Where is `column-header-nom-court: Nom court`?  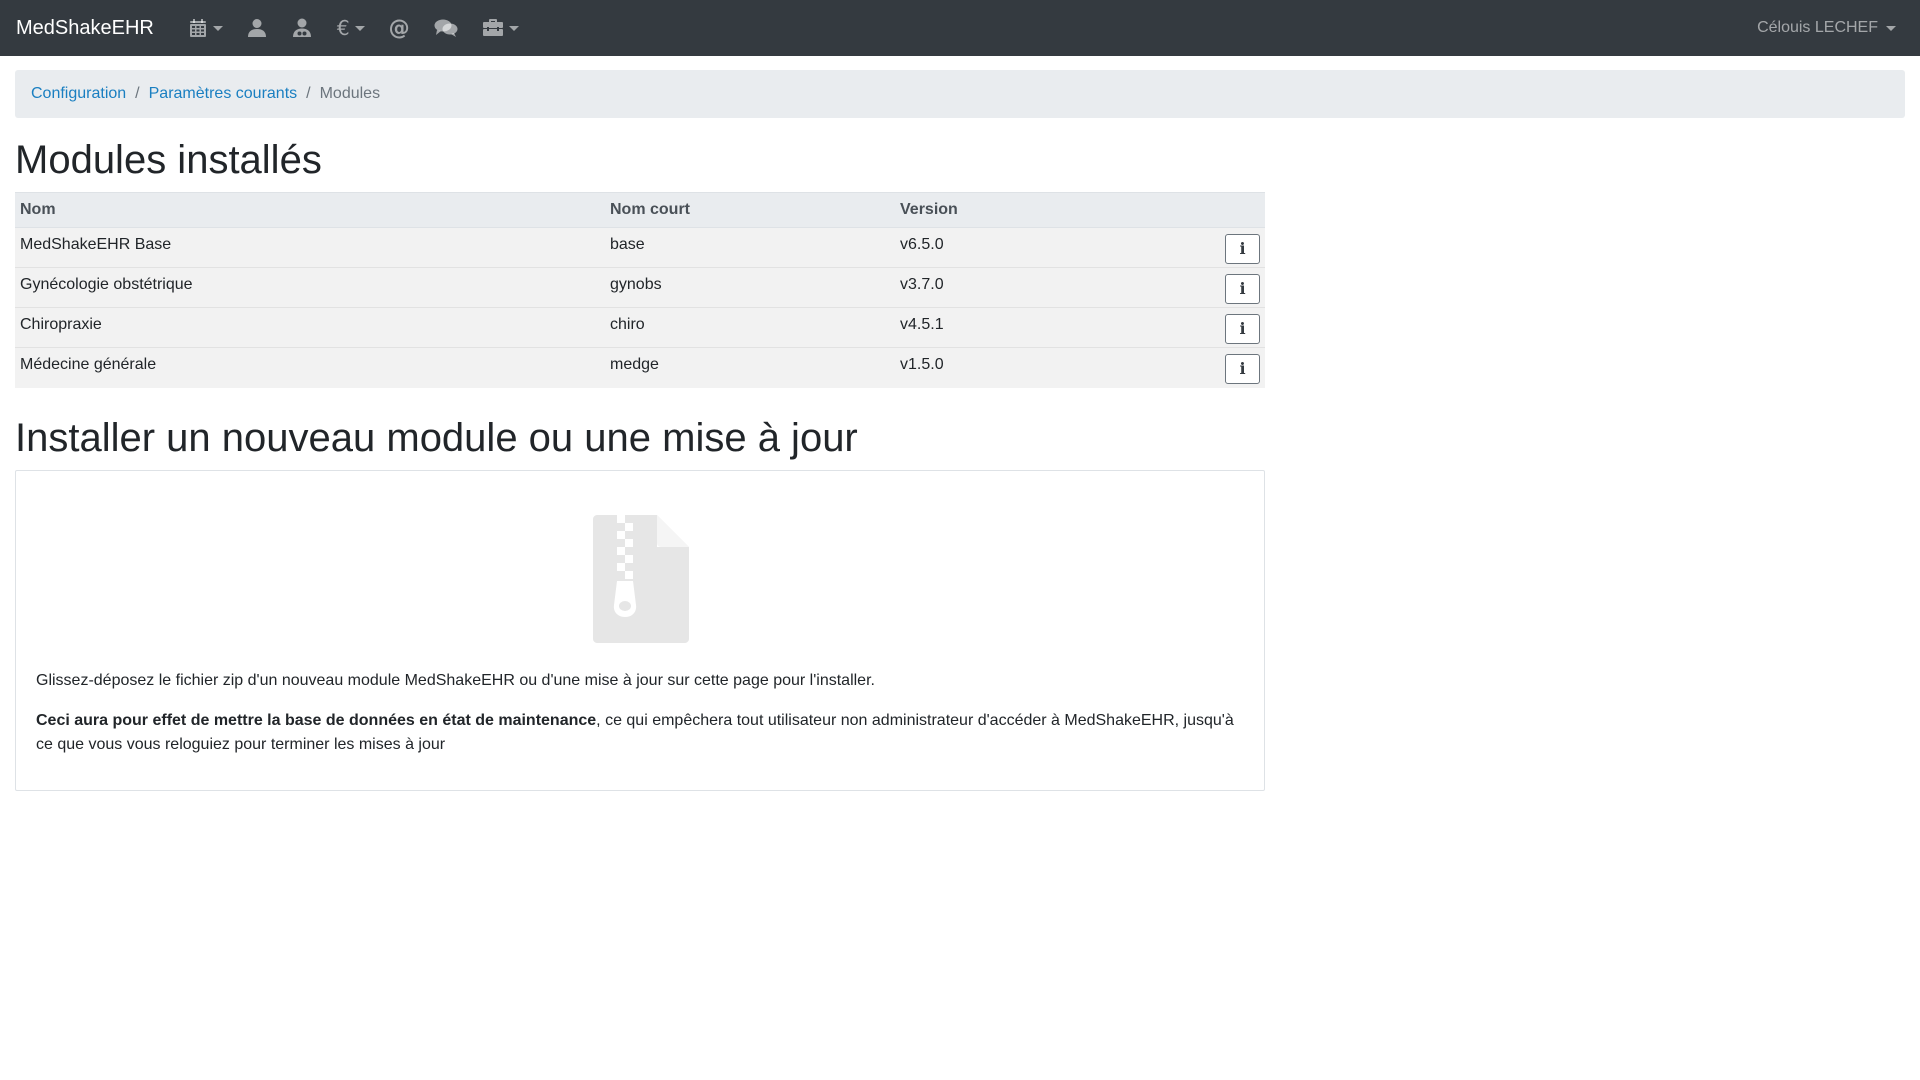 column-header-nom-court: Nom court is located at coordinates (750, 210).